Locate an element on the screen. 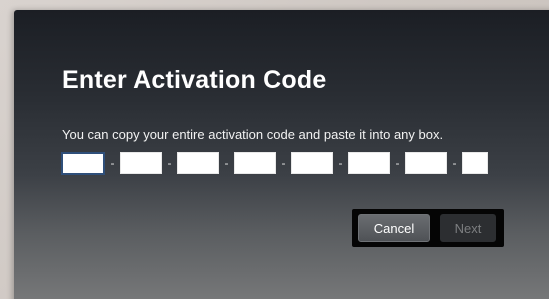 The height and width of the screenshot is (299, 549). activation-code-inputs: - - - - - - - is located at coordinates (274, 163).